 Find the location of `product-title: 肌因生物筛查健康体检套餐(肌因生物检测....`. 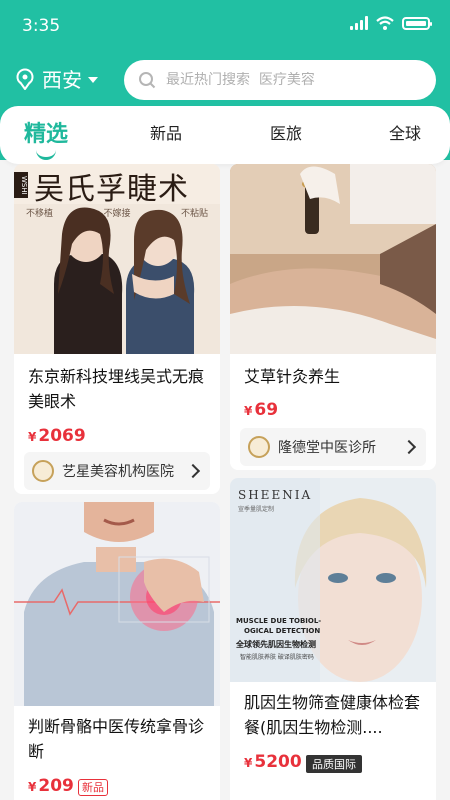

product-title: 肌因生物筛查健康体检套餐(肌因生物检测.... is located at coordinates (332, 715).